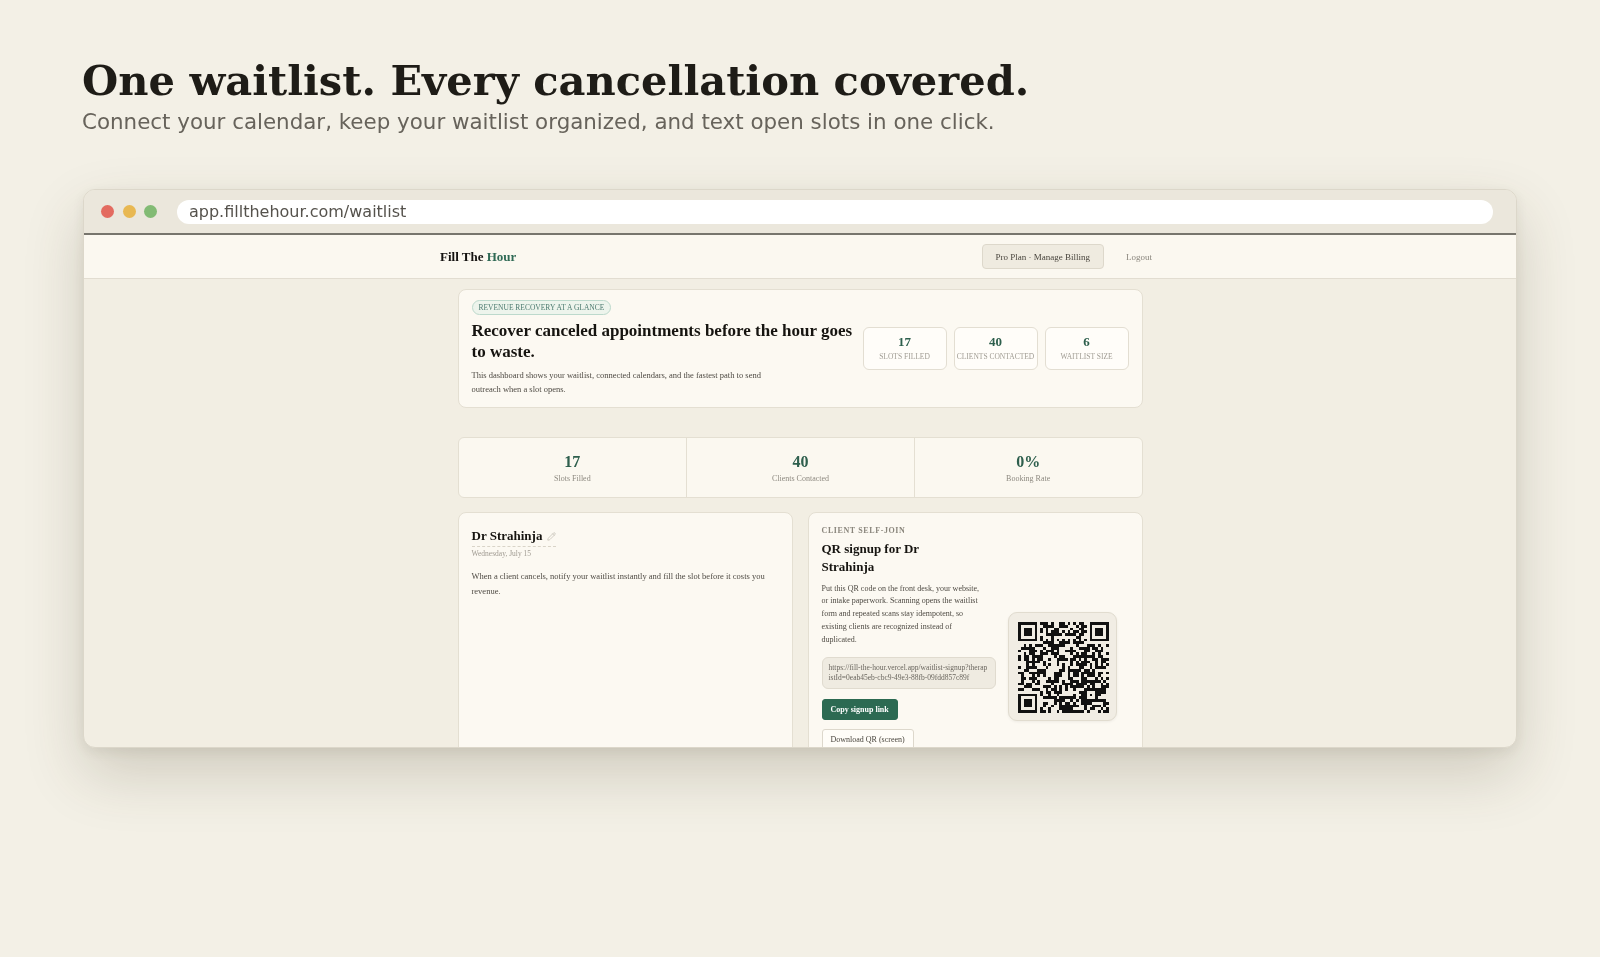  I want to click on metric-label: Booking Rate, so click(1028, 478).